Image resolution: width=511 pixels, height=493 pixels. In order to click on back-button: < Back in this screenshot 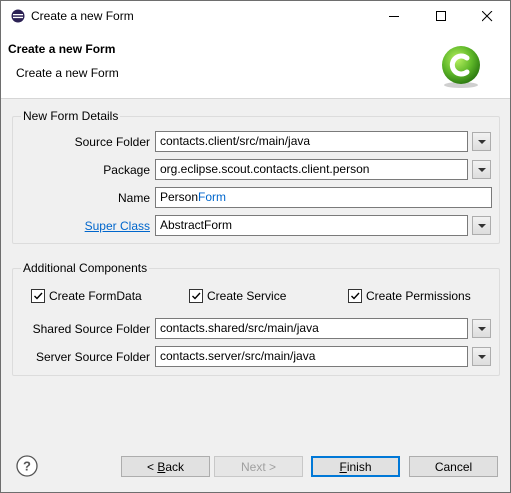, I will do `click(165, 466)`.